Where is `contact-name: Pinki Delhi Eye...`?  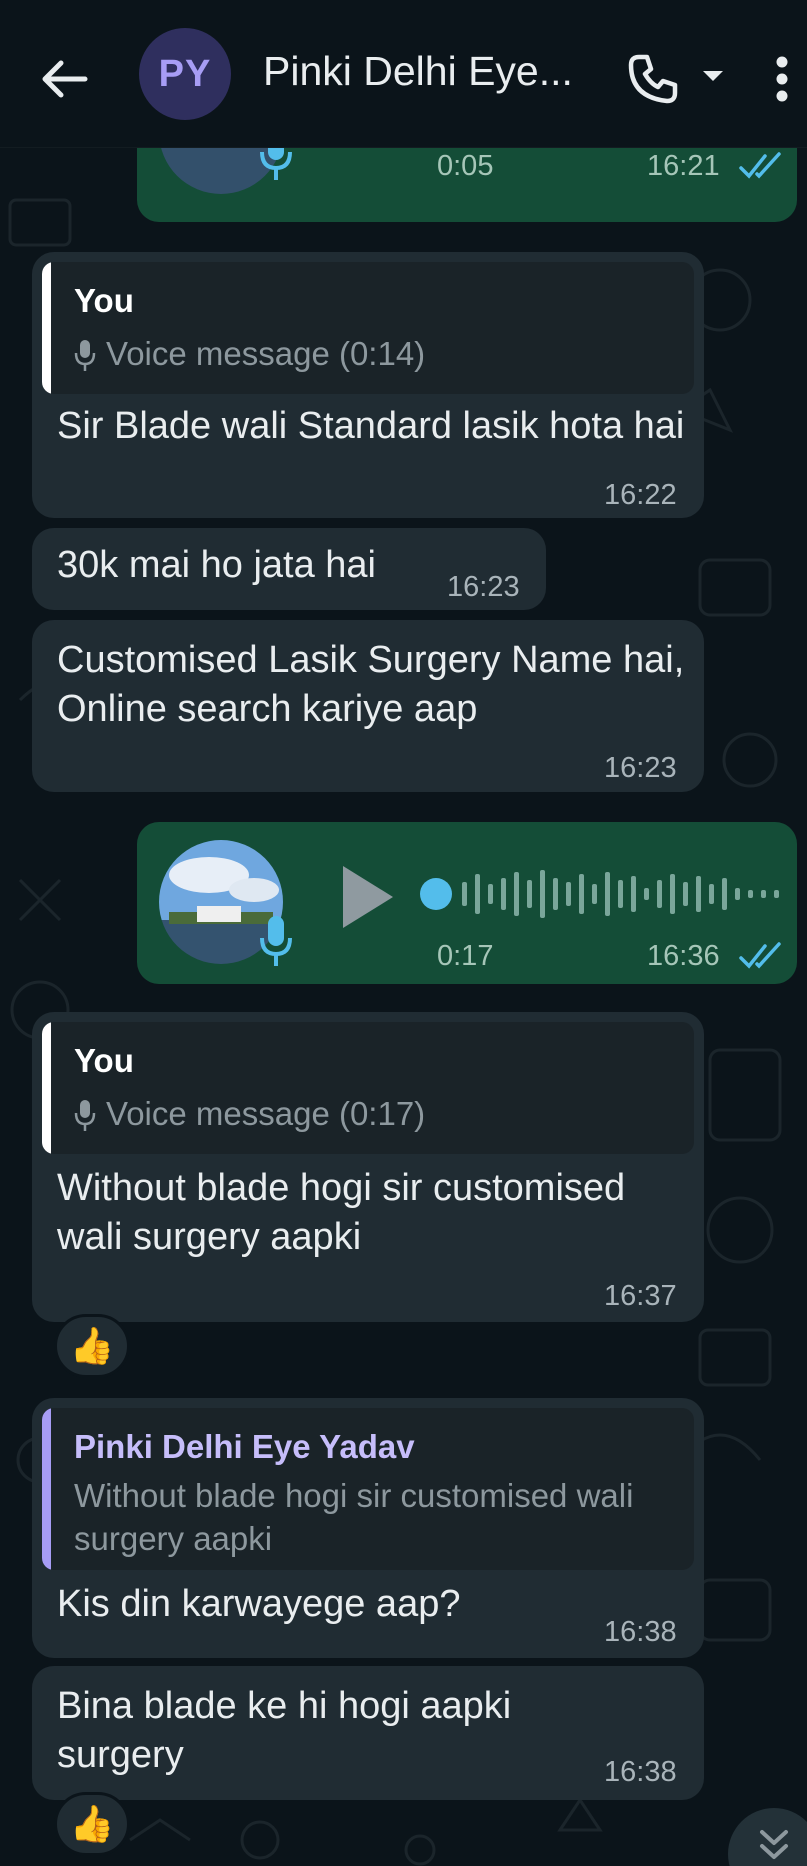 contact-name: Pinki Delhi Eye... is located at coordinates (428, 74).